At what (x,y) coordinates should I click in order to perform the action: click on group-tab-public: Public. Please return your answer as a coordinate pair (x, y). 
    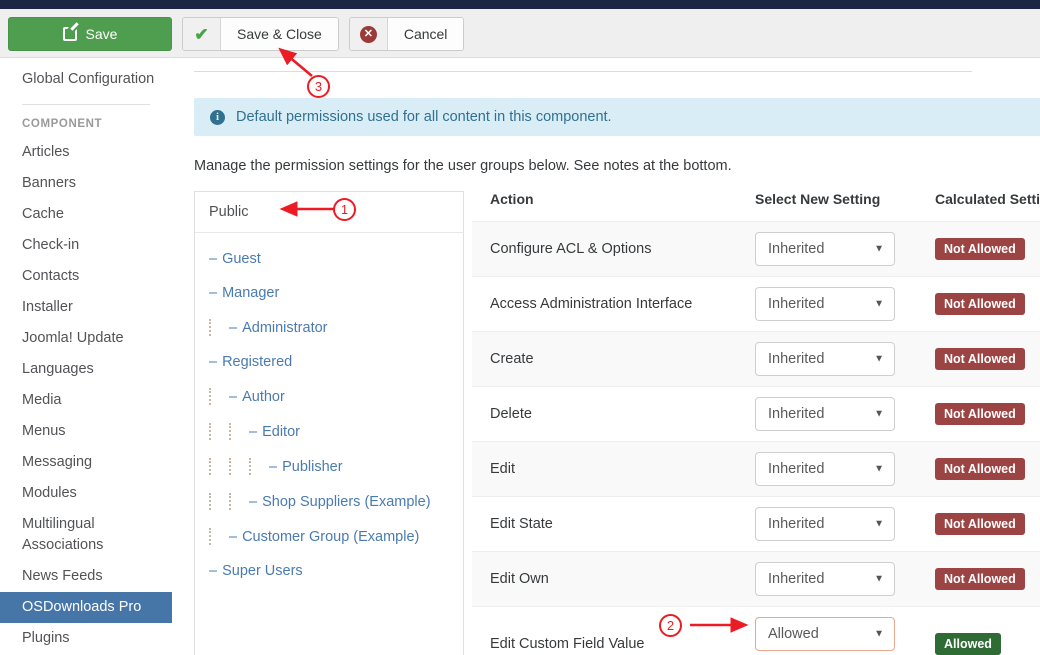
    Looking at the image, I should click on (329, 211).